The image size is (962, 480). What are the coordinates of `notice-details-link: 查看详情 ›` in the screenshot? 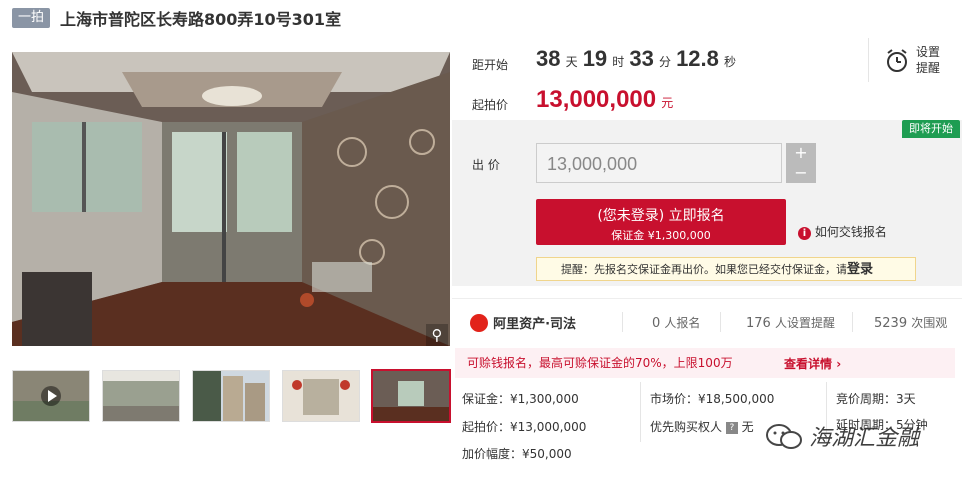 It's located at (812, 363).